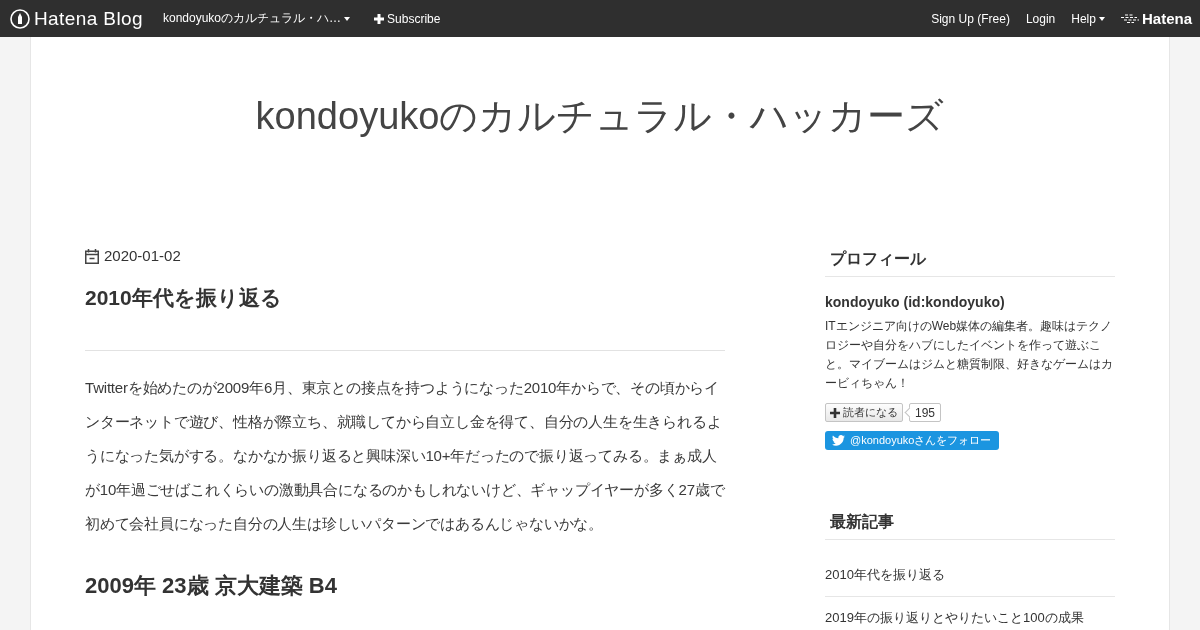 Image resolution: width=1200 pixels, height=630 pixels. I want to click on top-link: Sign Up (Free), so click(970, 18).